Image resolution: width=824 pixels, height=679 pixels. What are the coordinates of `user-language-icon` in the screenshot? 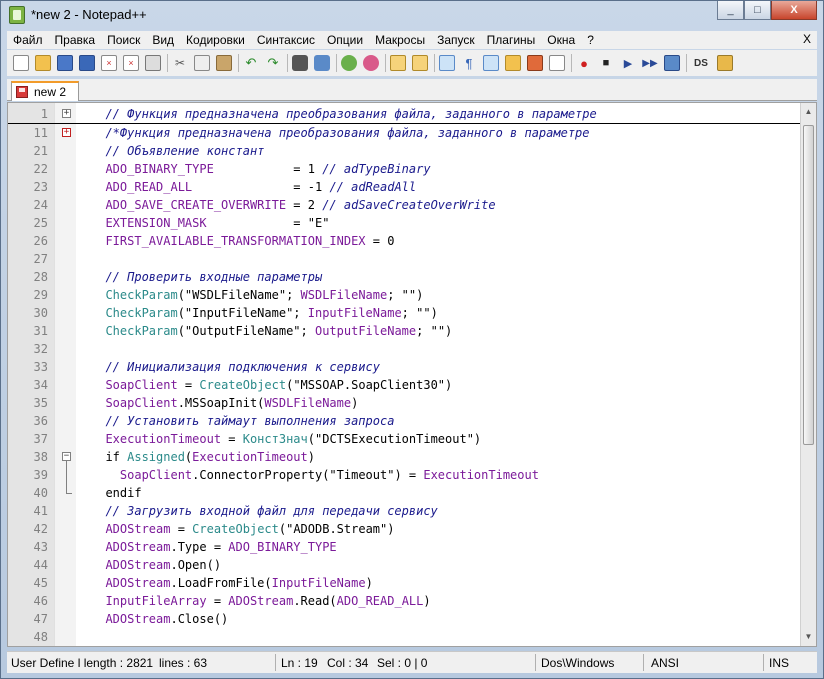 It's located at (513, 63).